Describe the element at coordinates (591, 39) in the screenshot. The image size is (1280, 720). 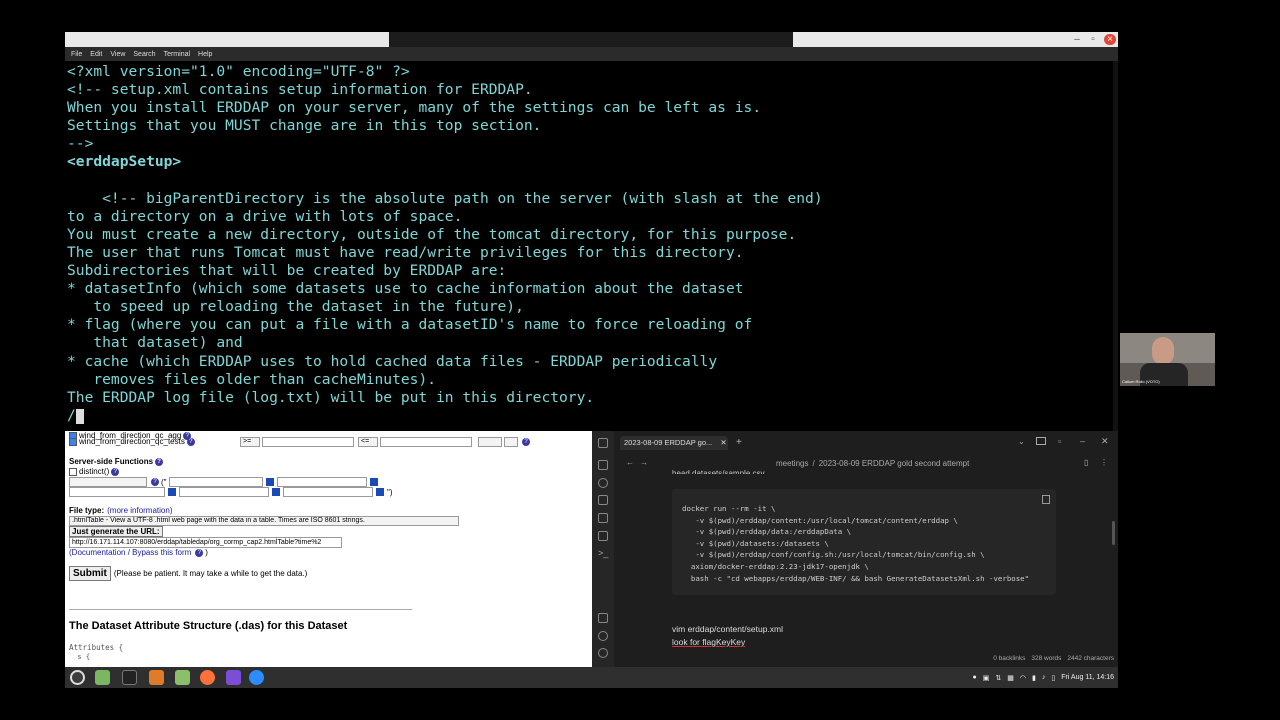
I see `terminal-titlebar-tab` at that location.